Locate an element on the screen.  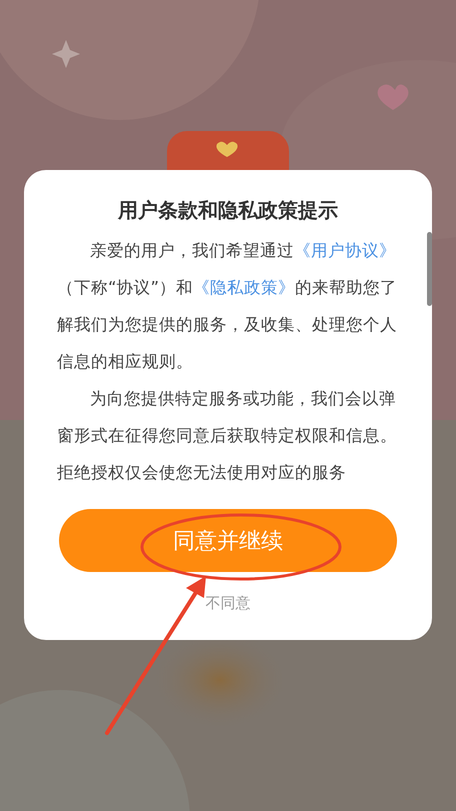
decline-link: 不同意 is located at coordinates (228, 603).